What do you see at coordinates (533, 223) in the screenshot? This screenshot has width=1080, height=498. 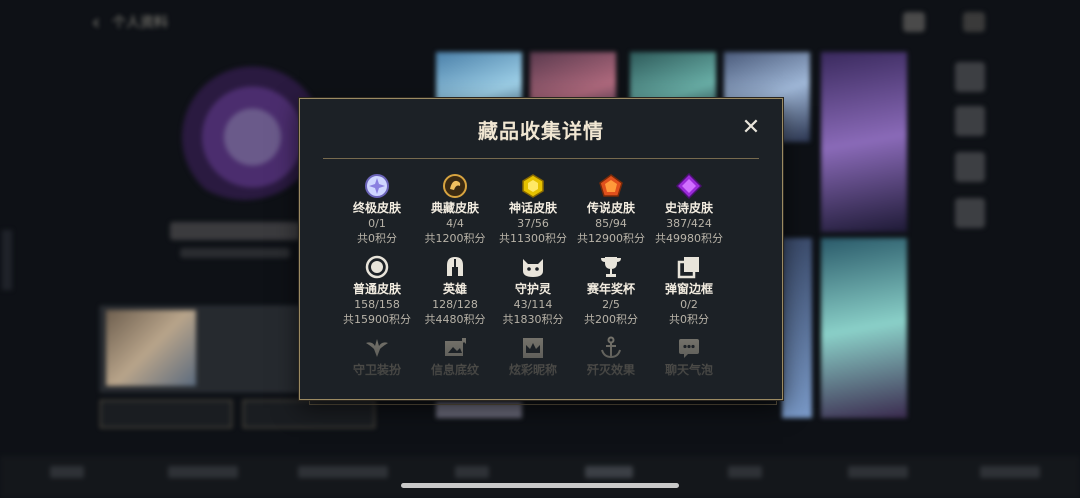 I see `item-count: 37/56` at bounding box center [533, 223].